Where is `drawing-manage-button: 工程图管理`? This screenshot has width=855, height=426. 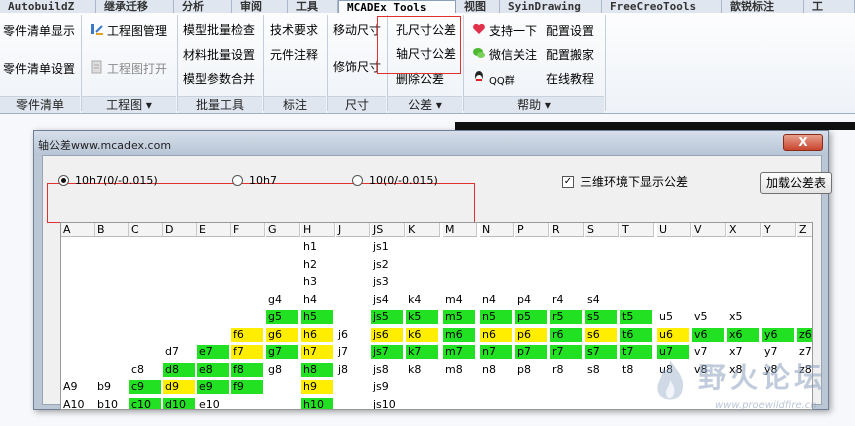 drawing-manage-button: 工程图管理 is located at coordinates (137, 30).